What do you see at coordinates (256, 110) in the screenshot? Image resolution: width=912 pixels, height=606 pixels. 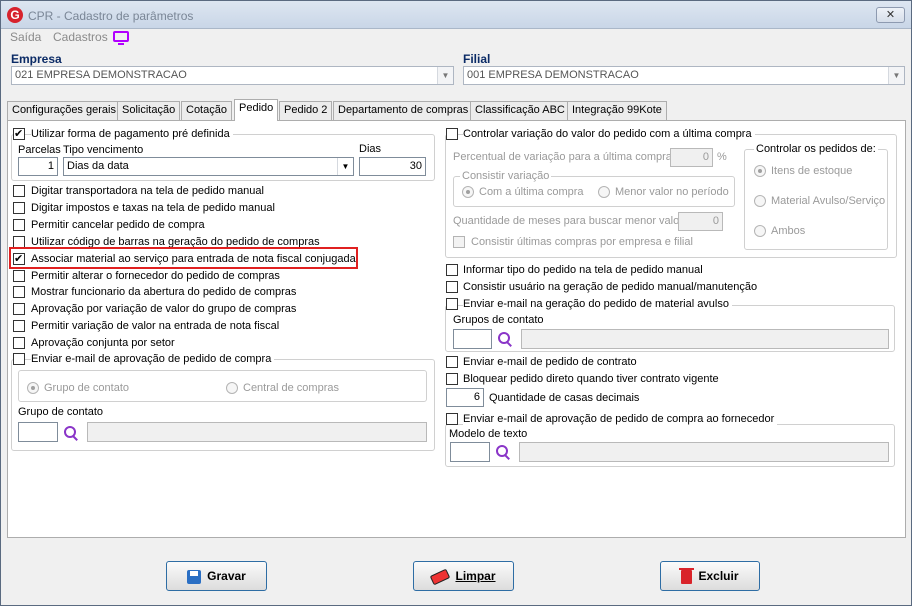 I see `tab-pedido: Pedido` at bounding box center [256, 110].